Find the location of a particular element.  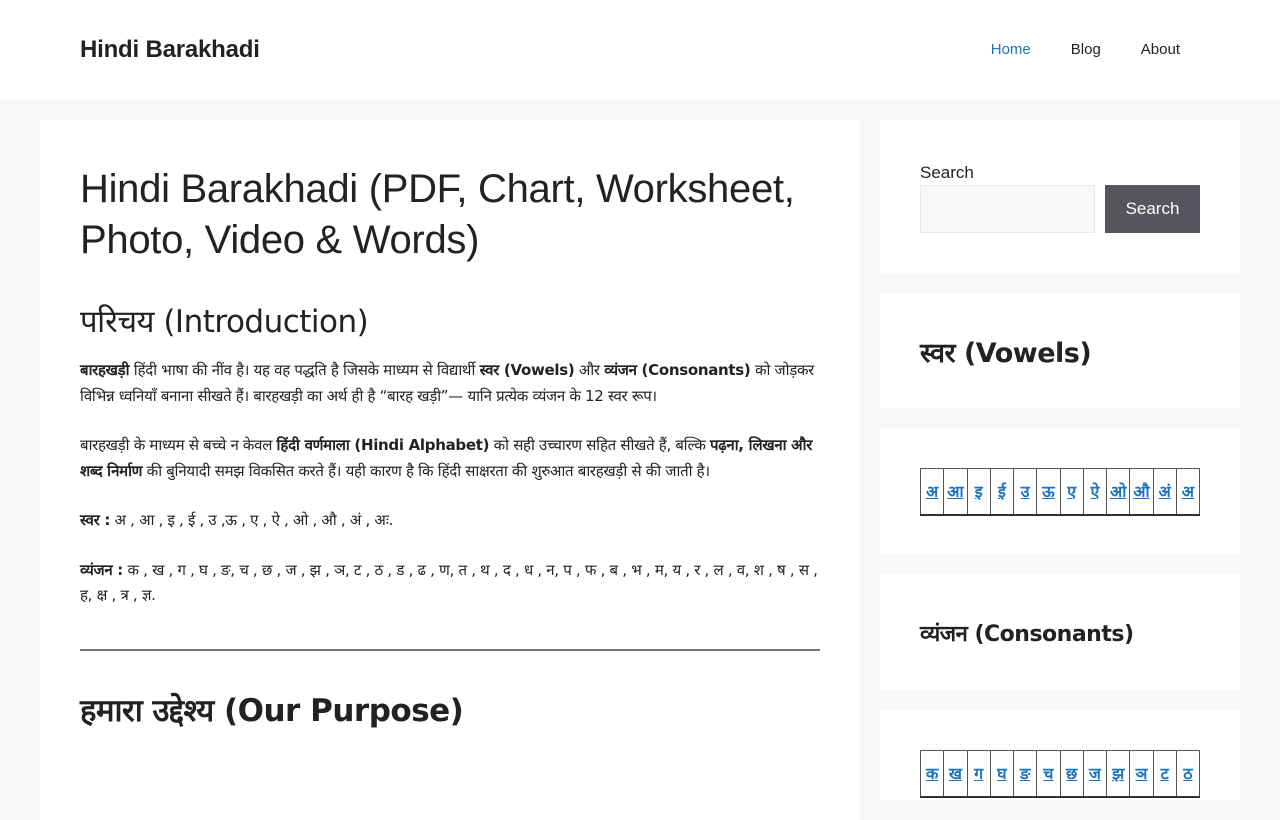

vowel-cell: अं is located at coordinates (1164, 492).